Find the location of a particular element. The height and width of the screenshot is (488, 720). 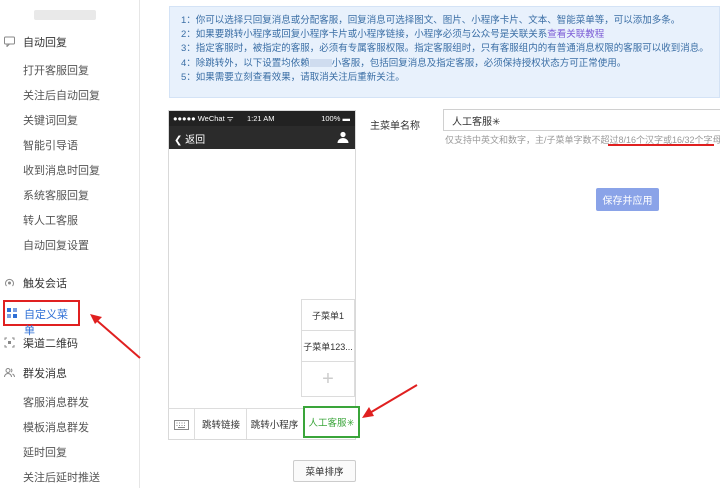

sidebar-item: 延时回复 is located at coordinates (45, 453).